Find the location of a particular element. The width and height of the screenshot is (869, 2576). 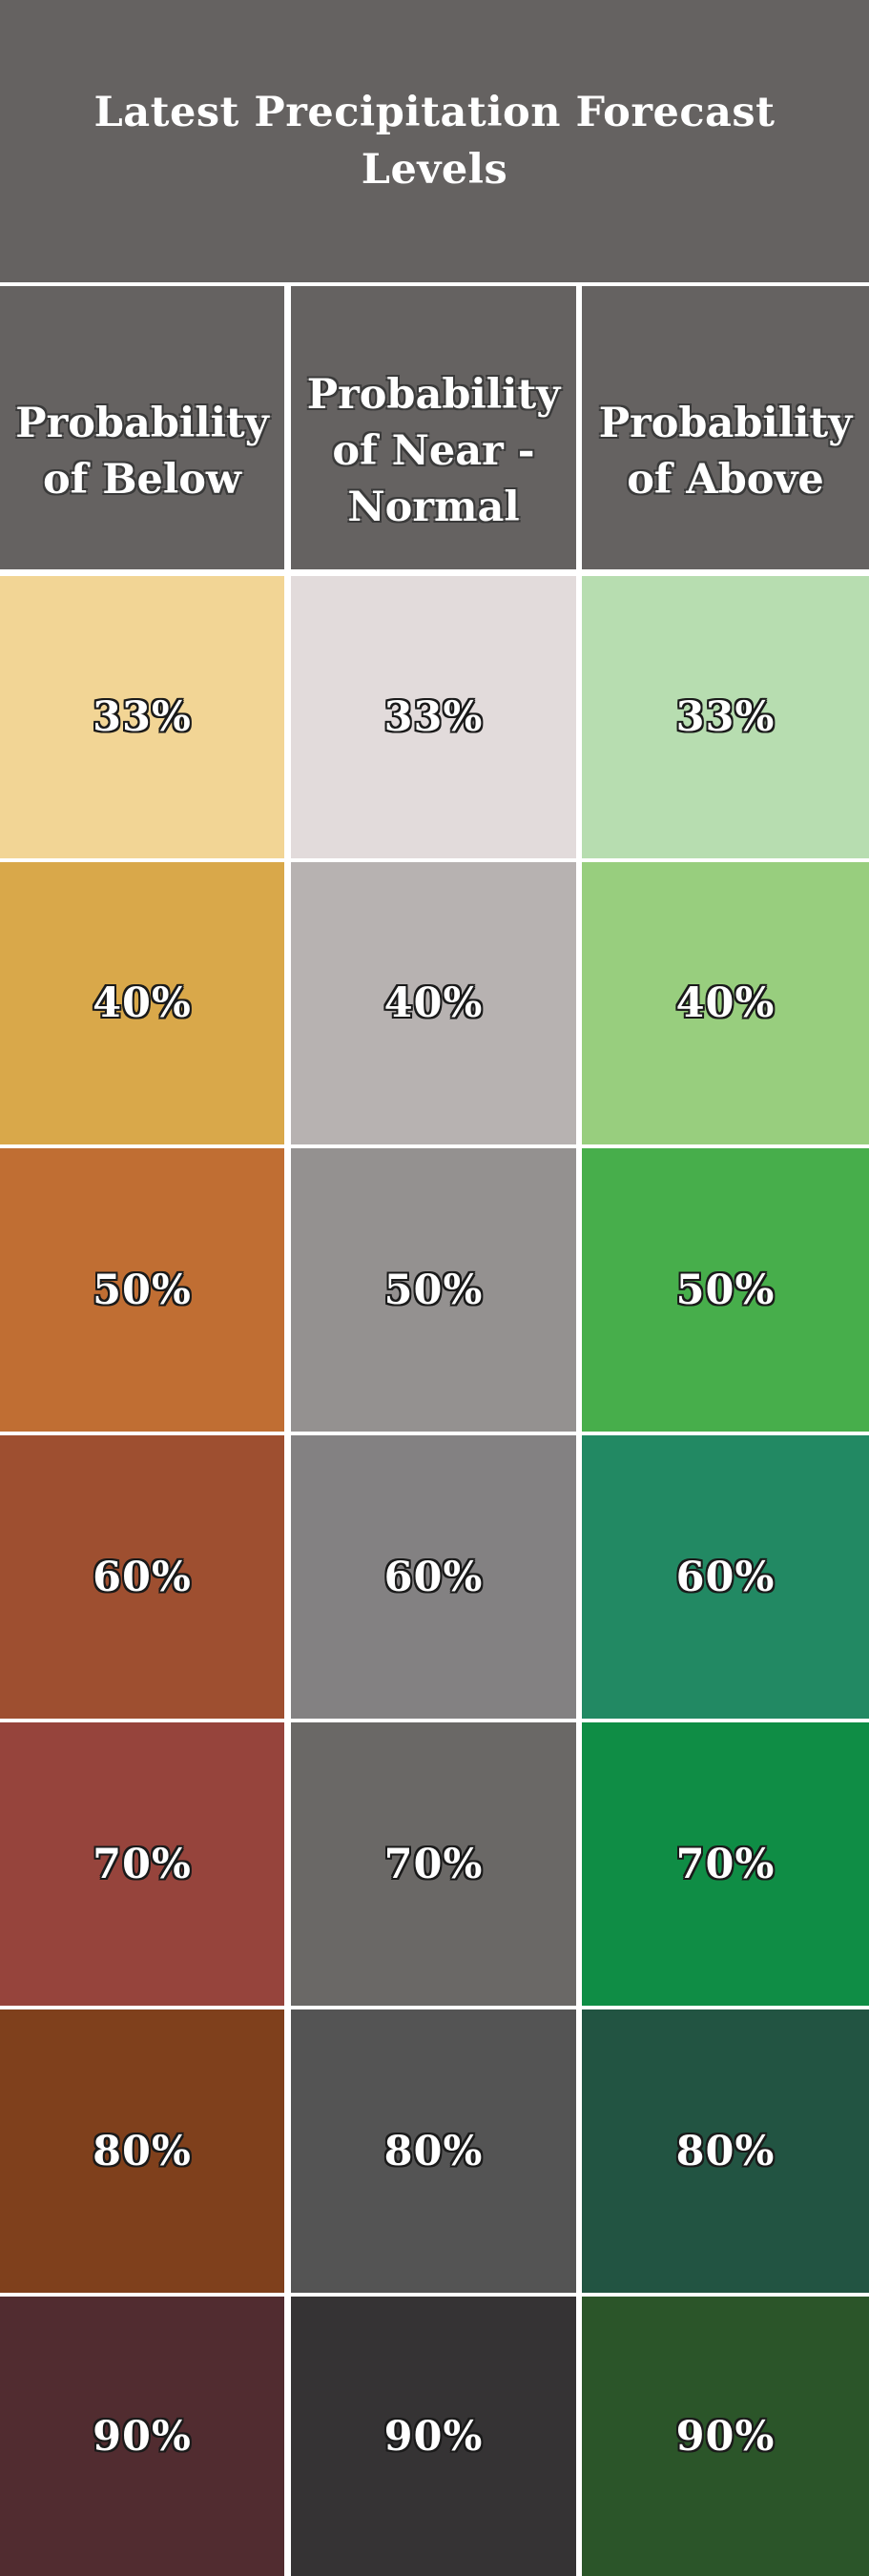

column-header-label: Probability of Near - Normal is located at coordinates (433, 451).